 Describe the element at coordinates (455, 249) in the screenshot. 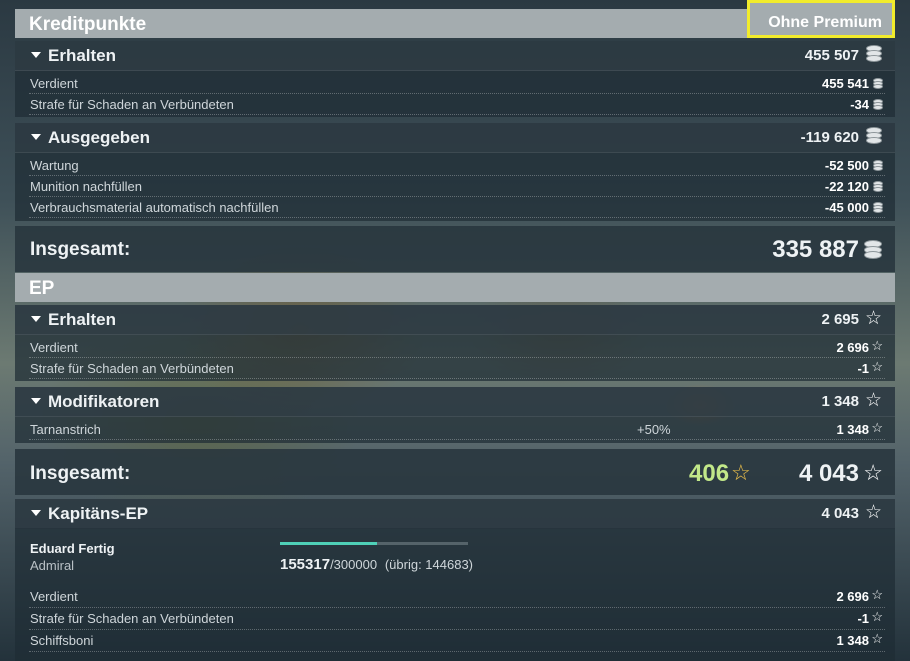

I see `credits-total-bar: Insgesamt: 335 887` at that location.